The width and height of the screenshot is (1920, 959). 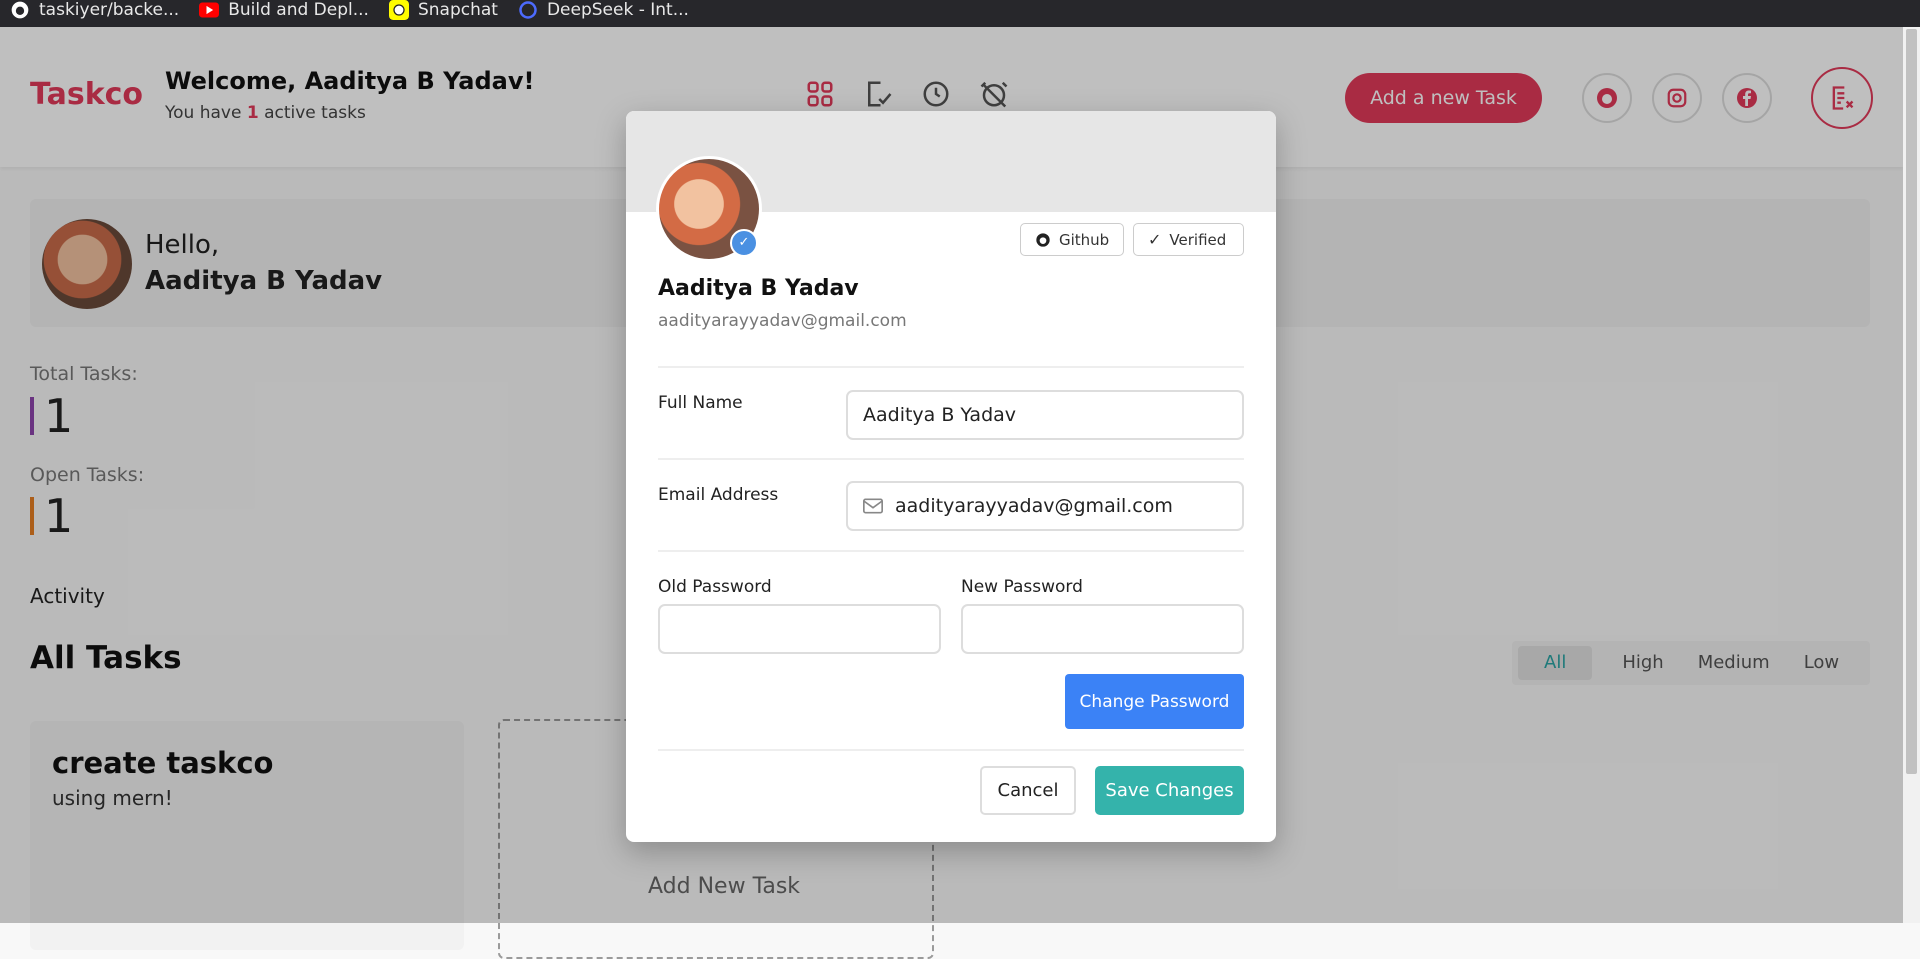 What do you see at coordinates (457, 10) in the screenshot?
I see `bookmark-label: Snapchat` at bounding box center [457, 10].